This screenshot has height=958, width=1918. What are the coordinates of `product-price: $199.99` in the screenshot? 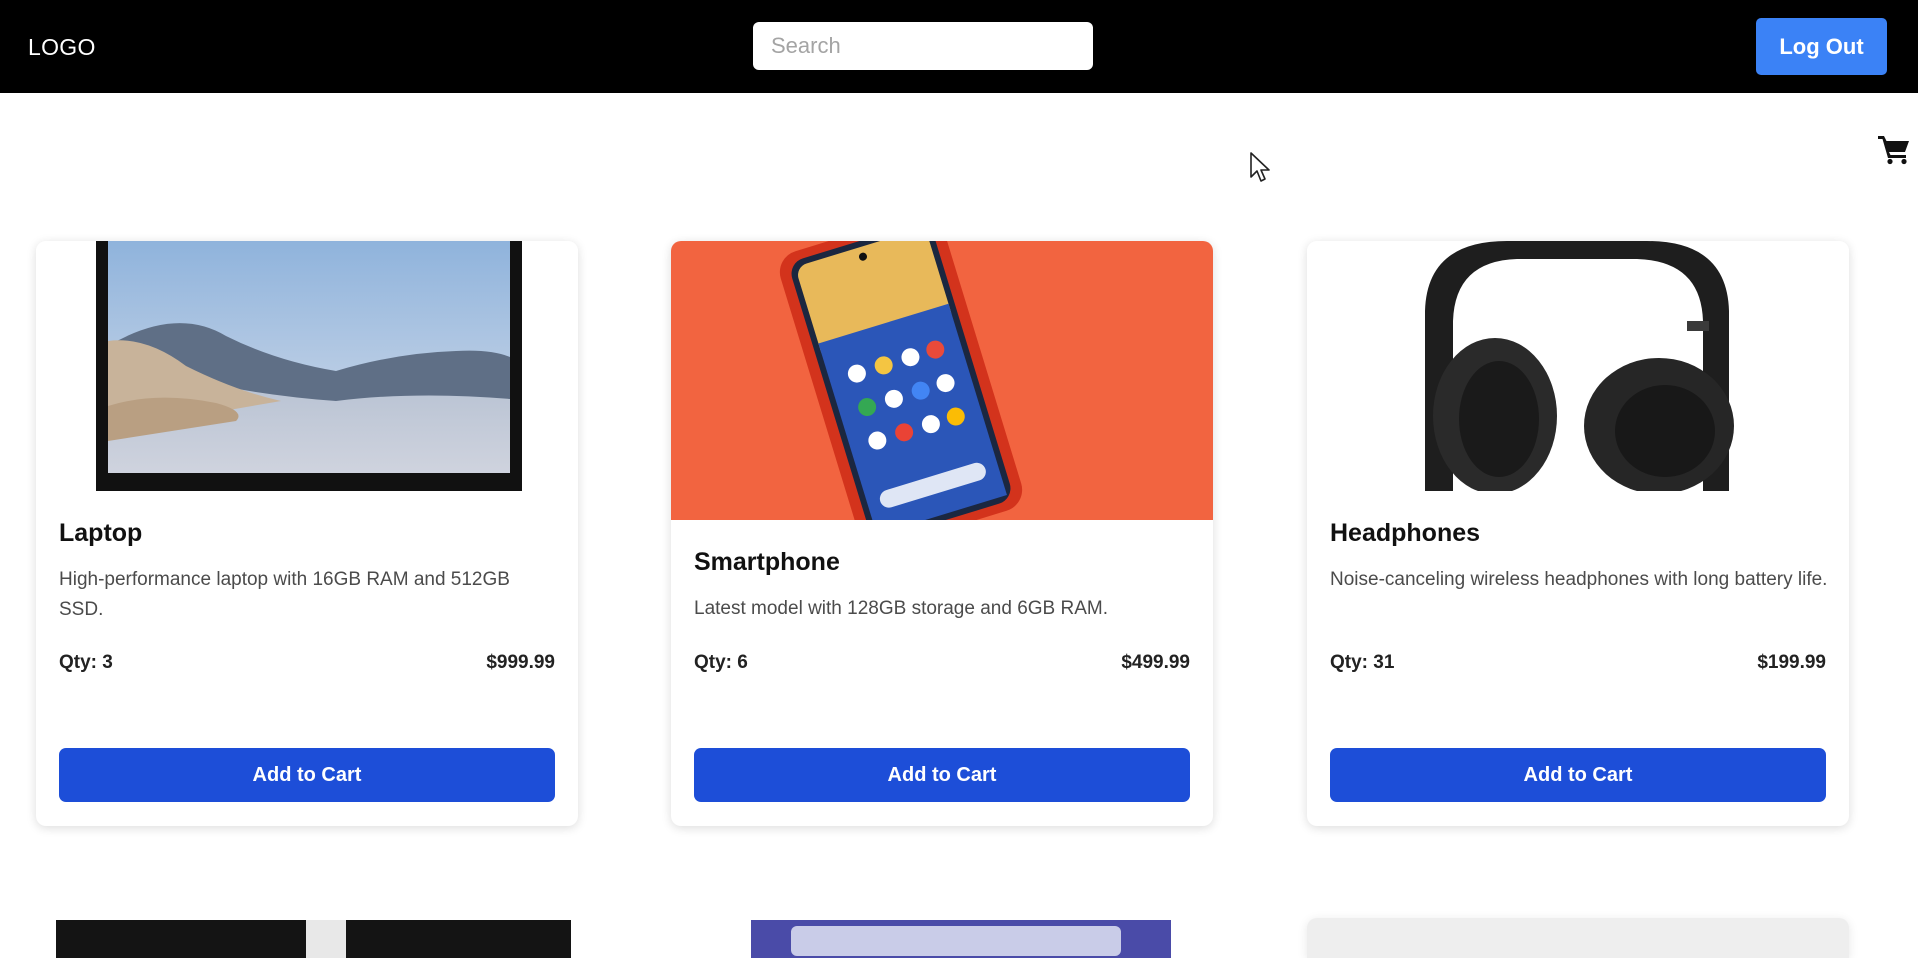 It's located at (1791, 662).